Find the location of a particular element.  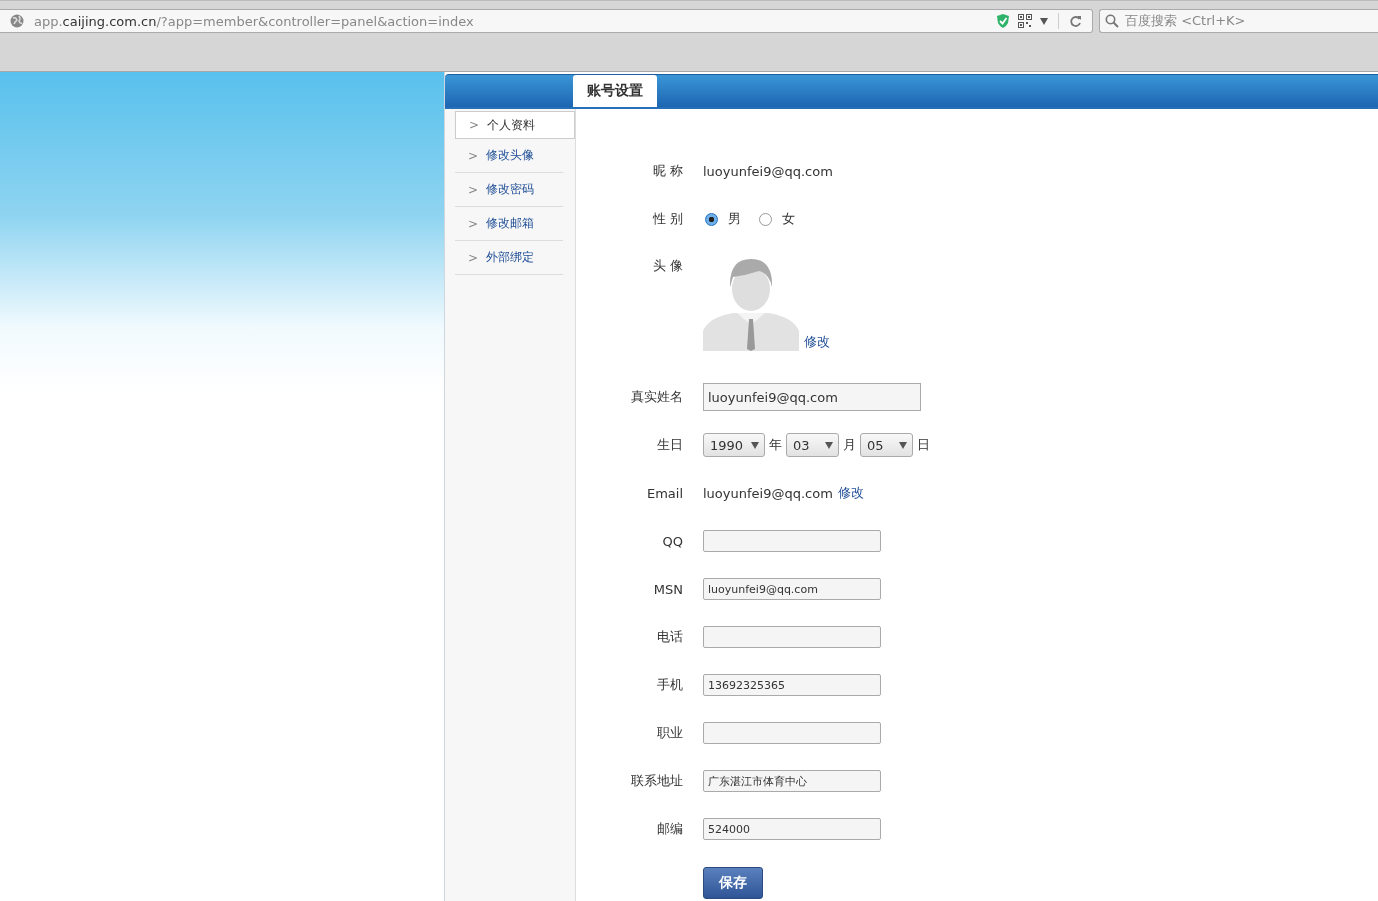

field-label: MSN is located at coordinates (668, 589).